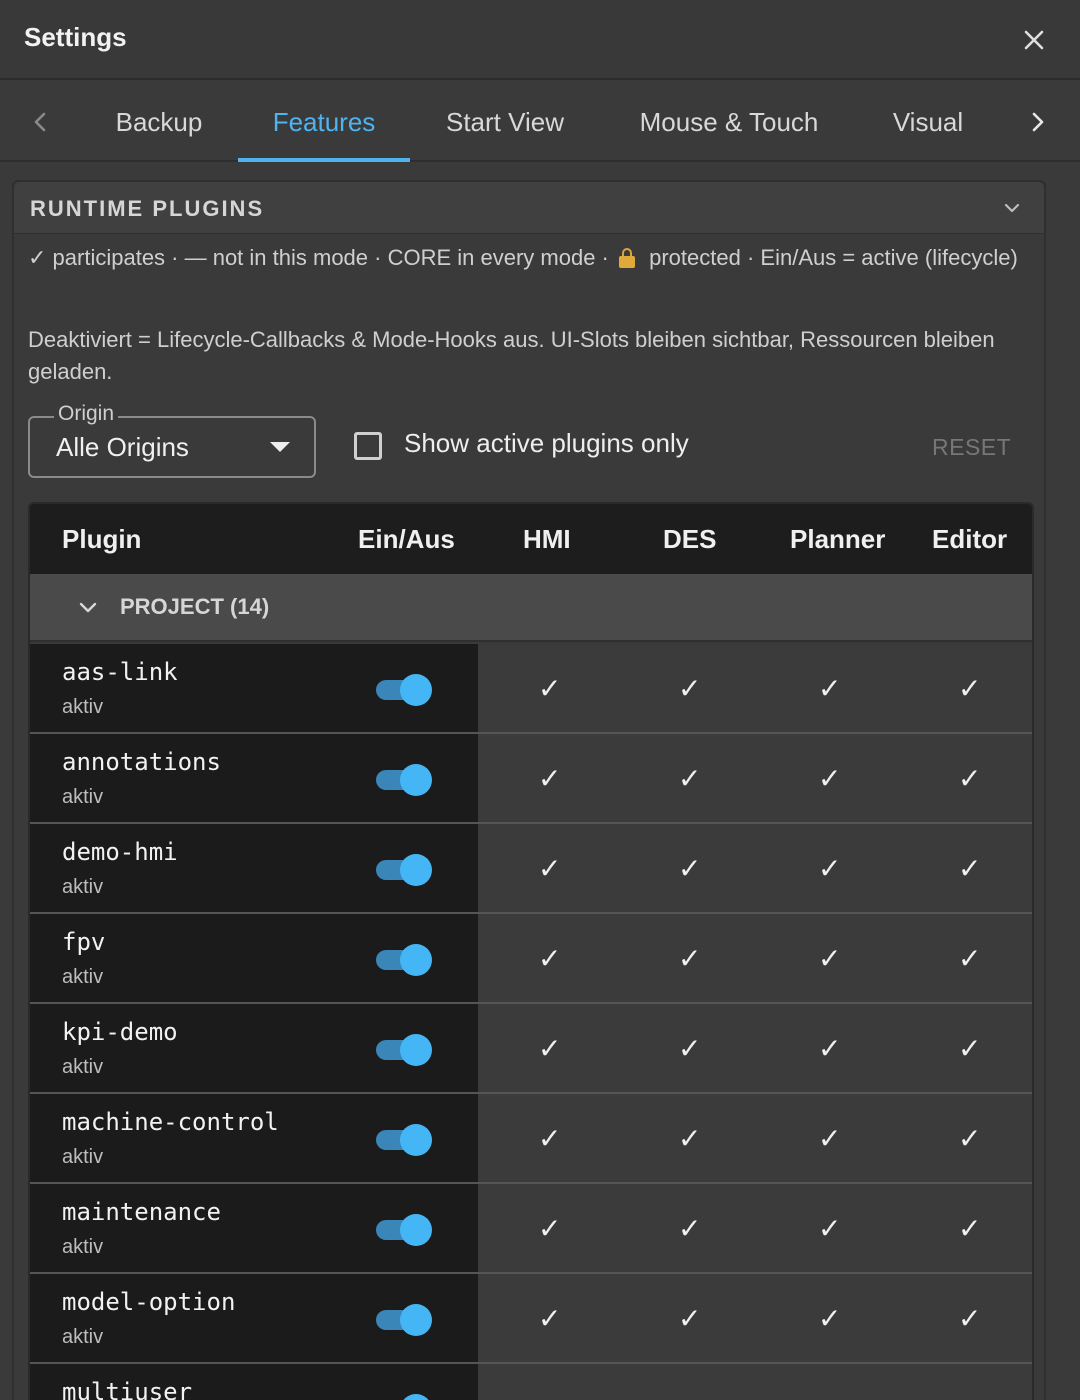 The height and width of the screenshot is (1400, 1080). What do you see at coordinates (141, 1212) in the screenshot?
I see `plugin-name: maintenance` at bounding box center [141, 1212].